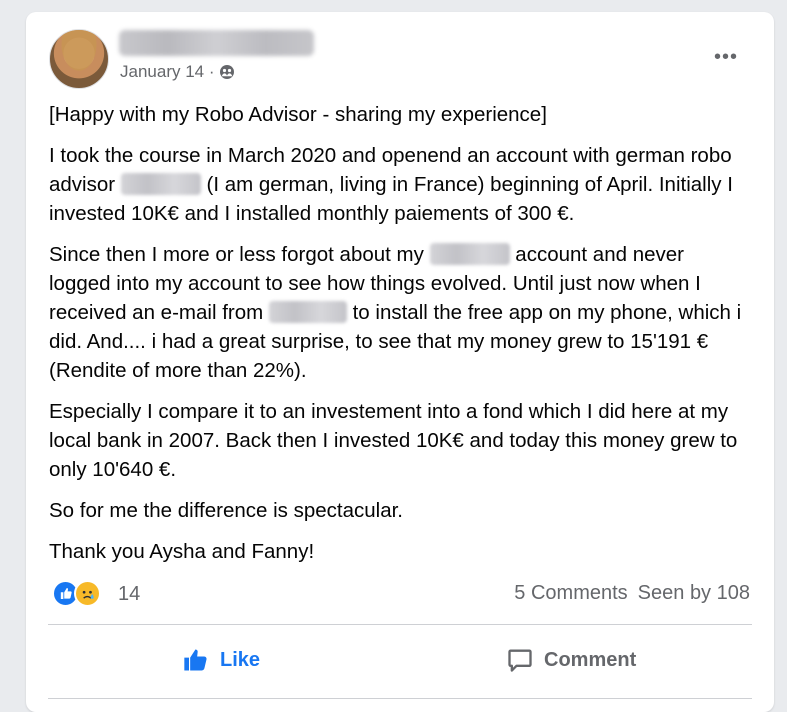 The width and height of the screenshot is (787, 712). I want to click on sad-reaction-icon, so click(87, 593).